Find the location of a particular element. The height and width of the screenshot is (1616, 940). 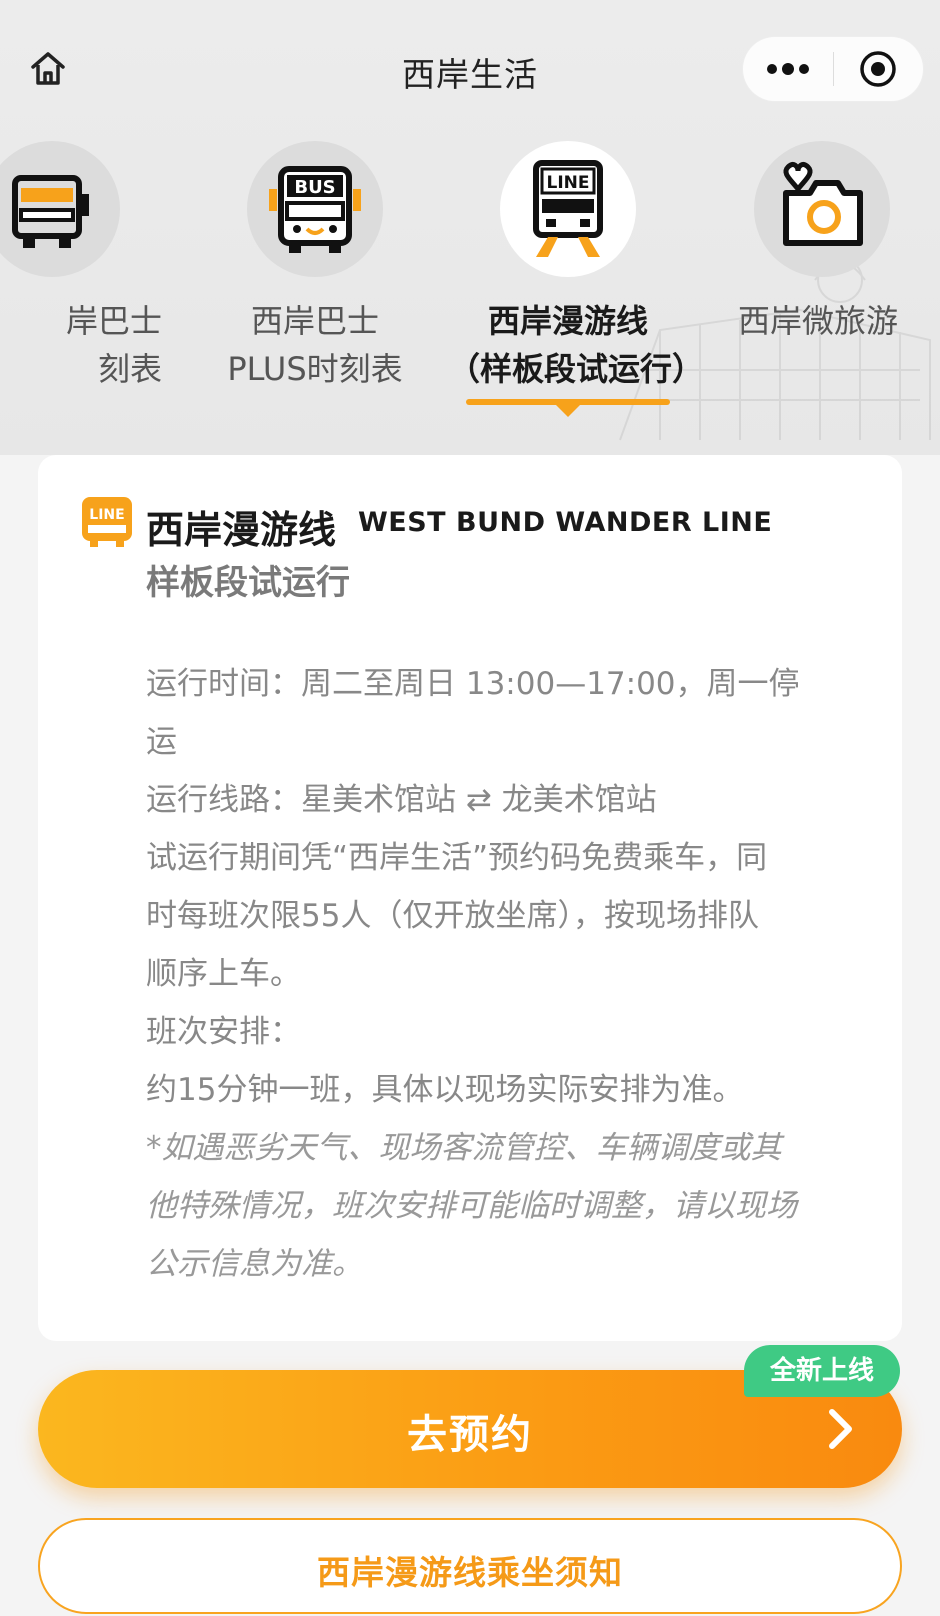

detail-line: 时每班次限55人（仅开放坐席），按现场排队 is located at coordinates (452, 916).